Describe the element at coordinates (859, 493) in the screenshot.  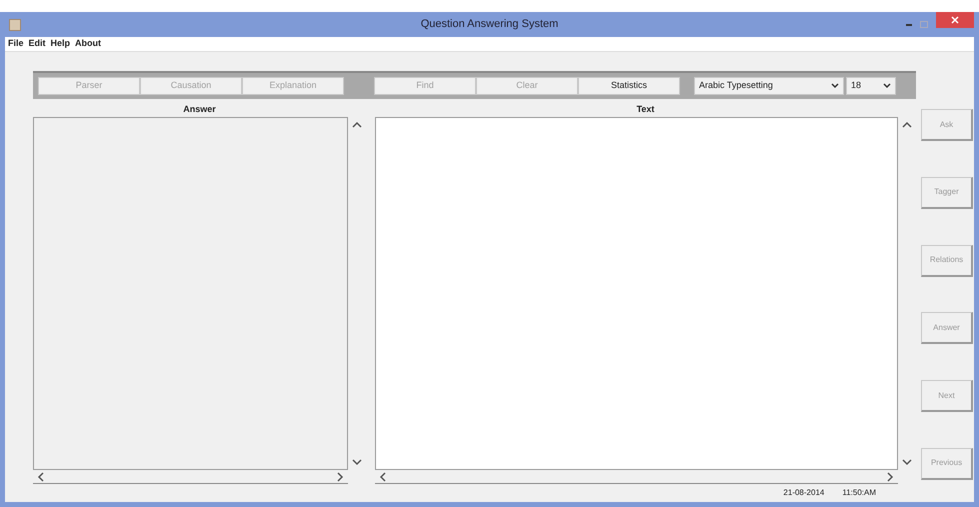
I see `status-time: 11:50:AM` at that location.